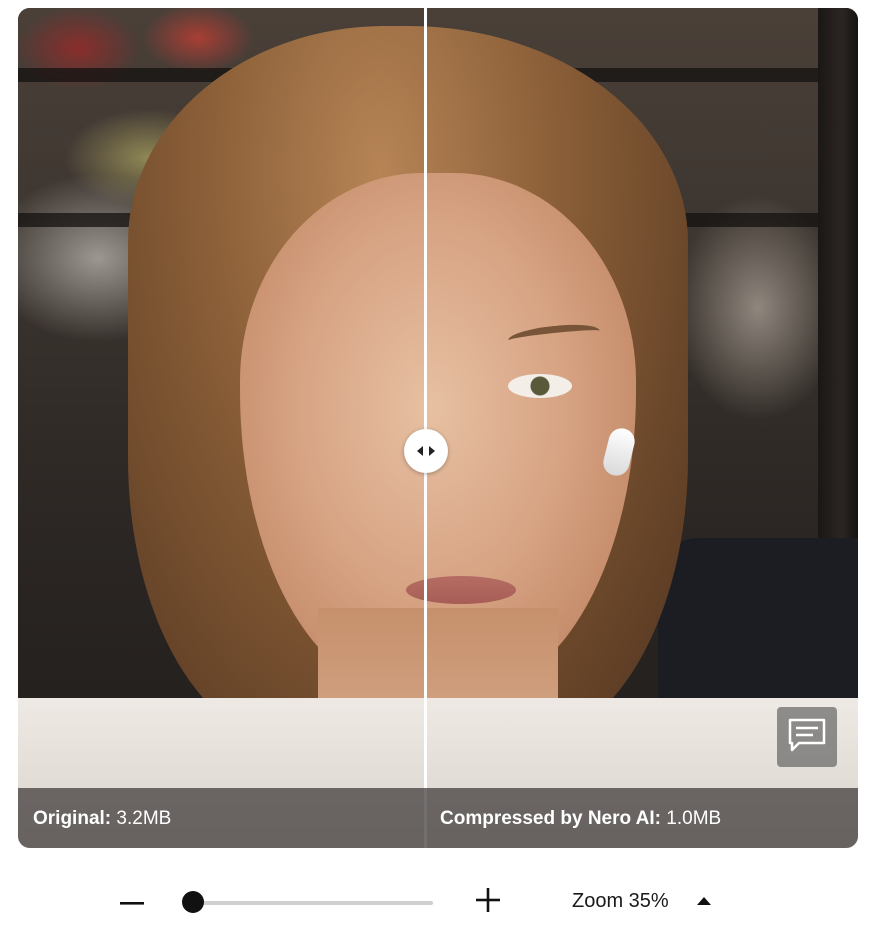 Image resolution: width=873 pixels, height=938 pixels. What do you see at coordinates (193, 902) in the screenshot?
I see `zoom-slider-thumb` at bounding box center [193, 902].